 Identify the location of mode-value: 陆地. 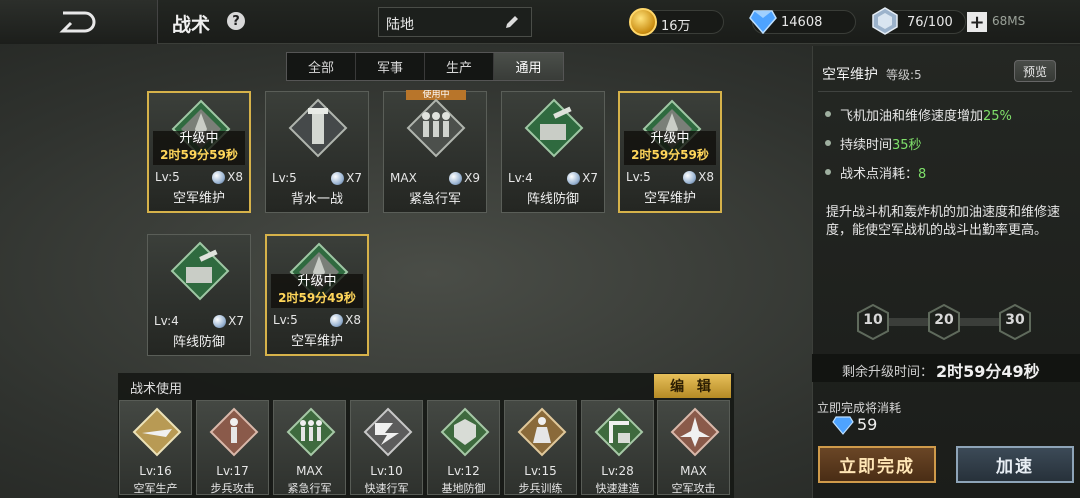
(400, 25).